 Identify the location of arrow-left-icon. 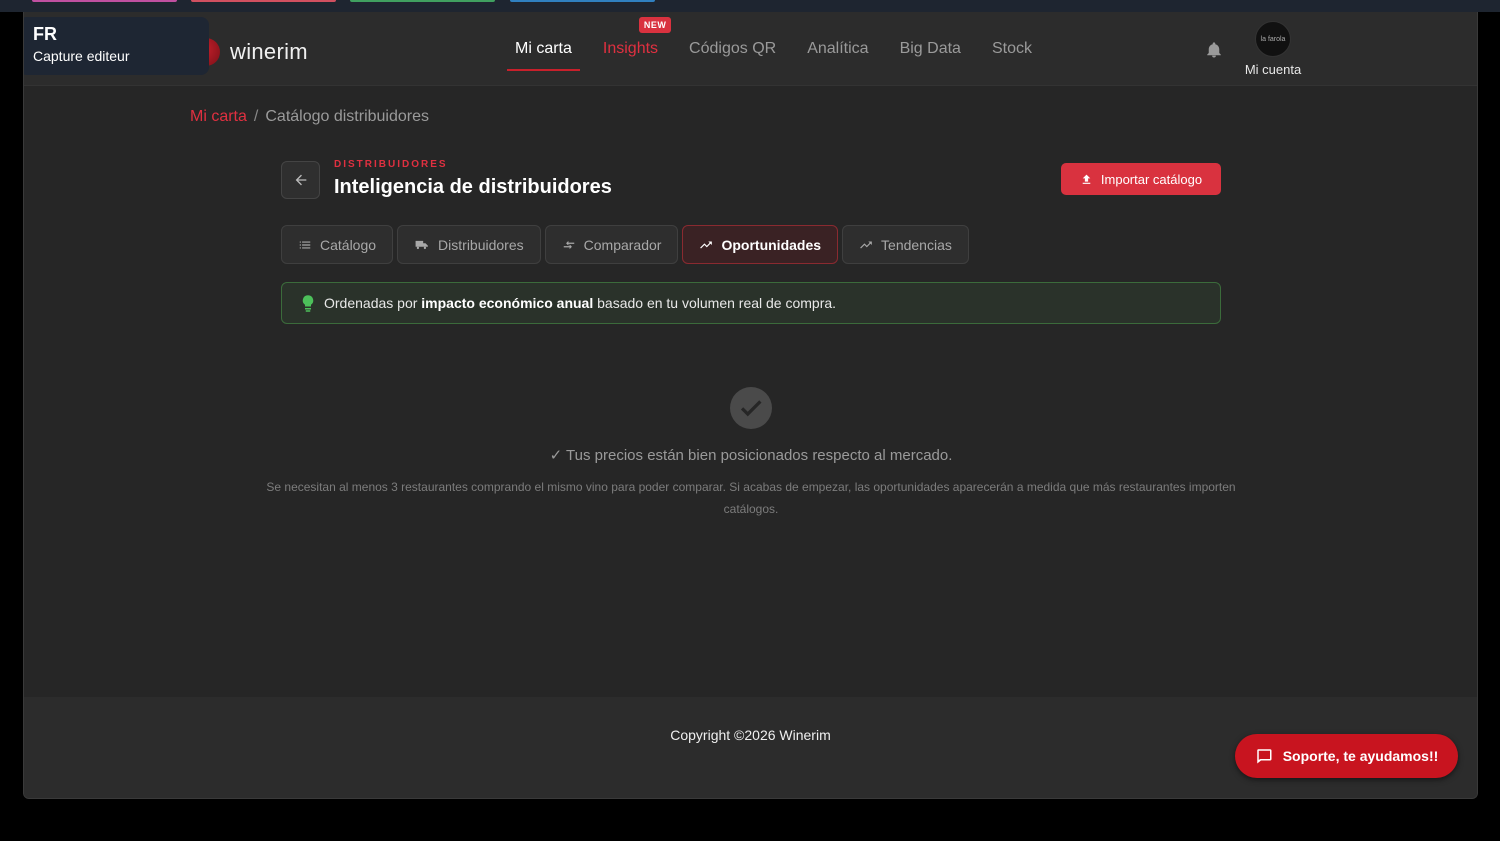
(300, 180).